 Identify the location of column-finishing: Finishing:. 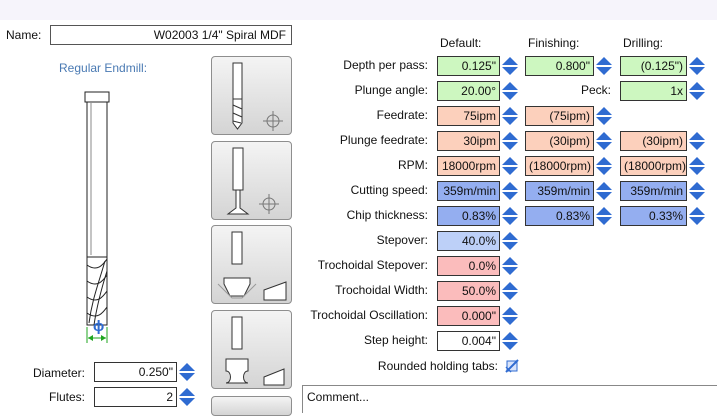
(554, 43).